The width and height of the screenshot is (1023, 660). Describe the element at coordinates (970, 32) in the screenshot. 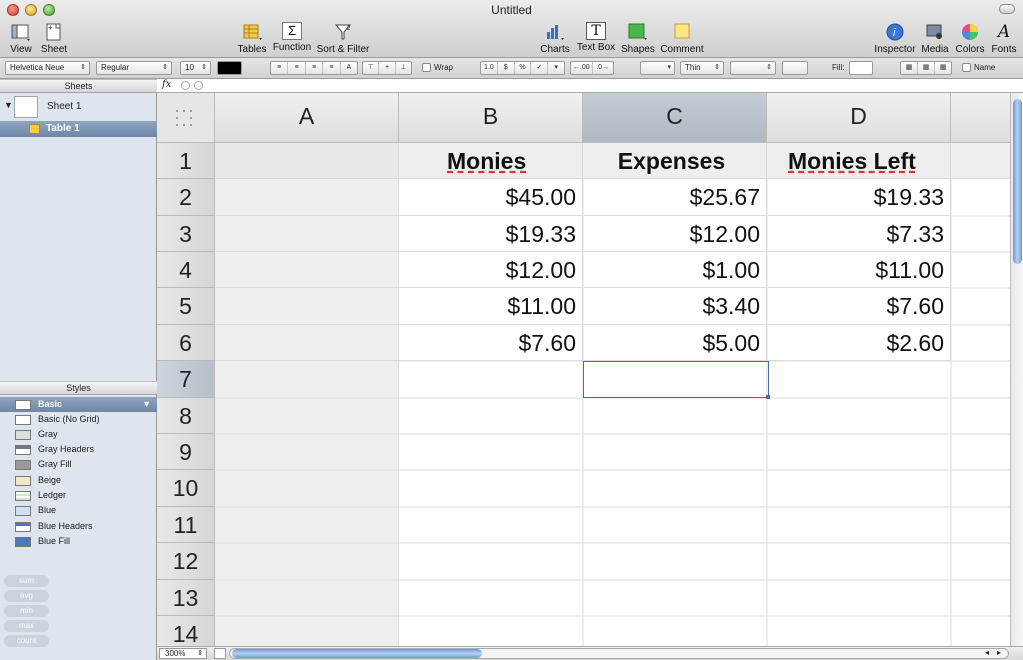

I see `colors-icon` at that location.